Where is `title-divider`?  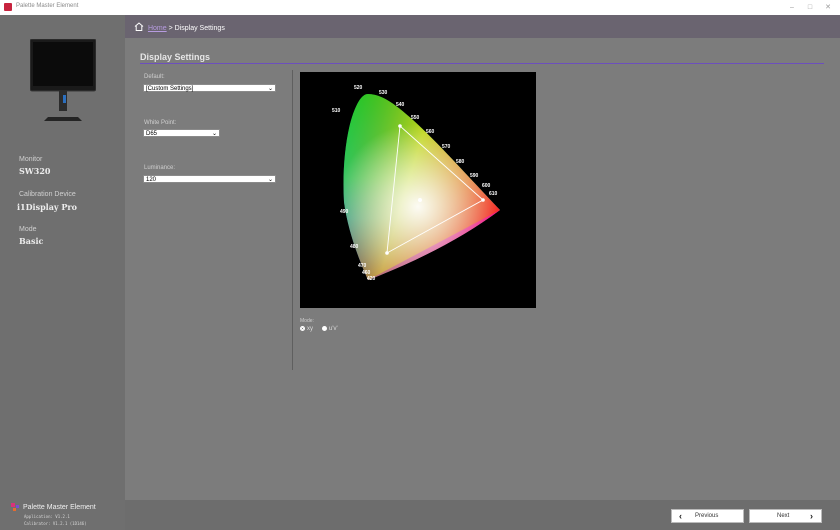
title-divider is located at coordinates (482, 63).